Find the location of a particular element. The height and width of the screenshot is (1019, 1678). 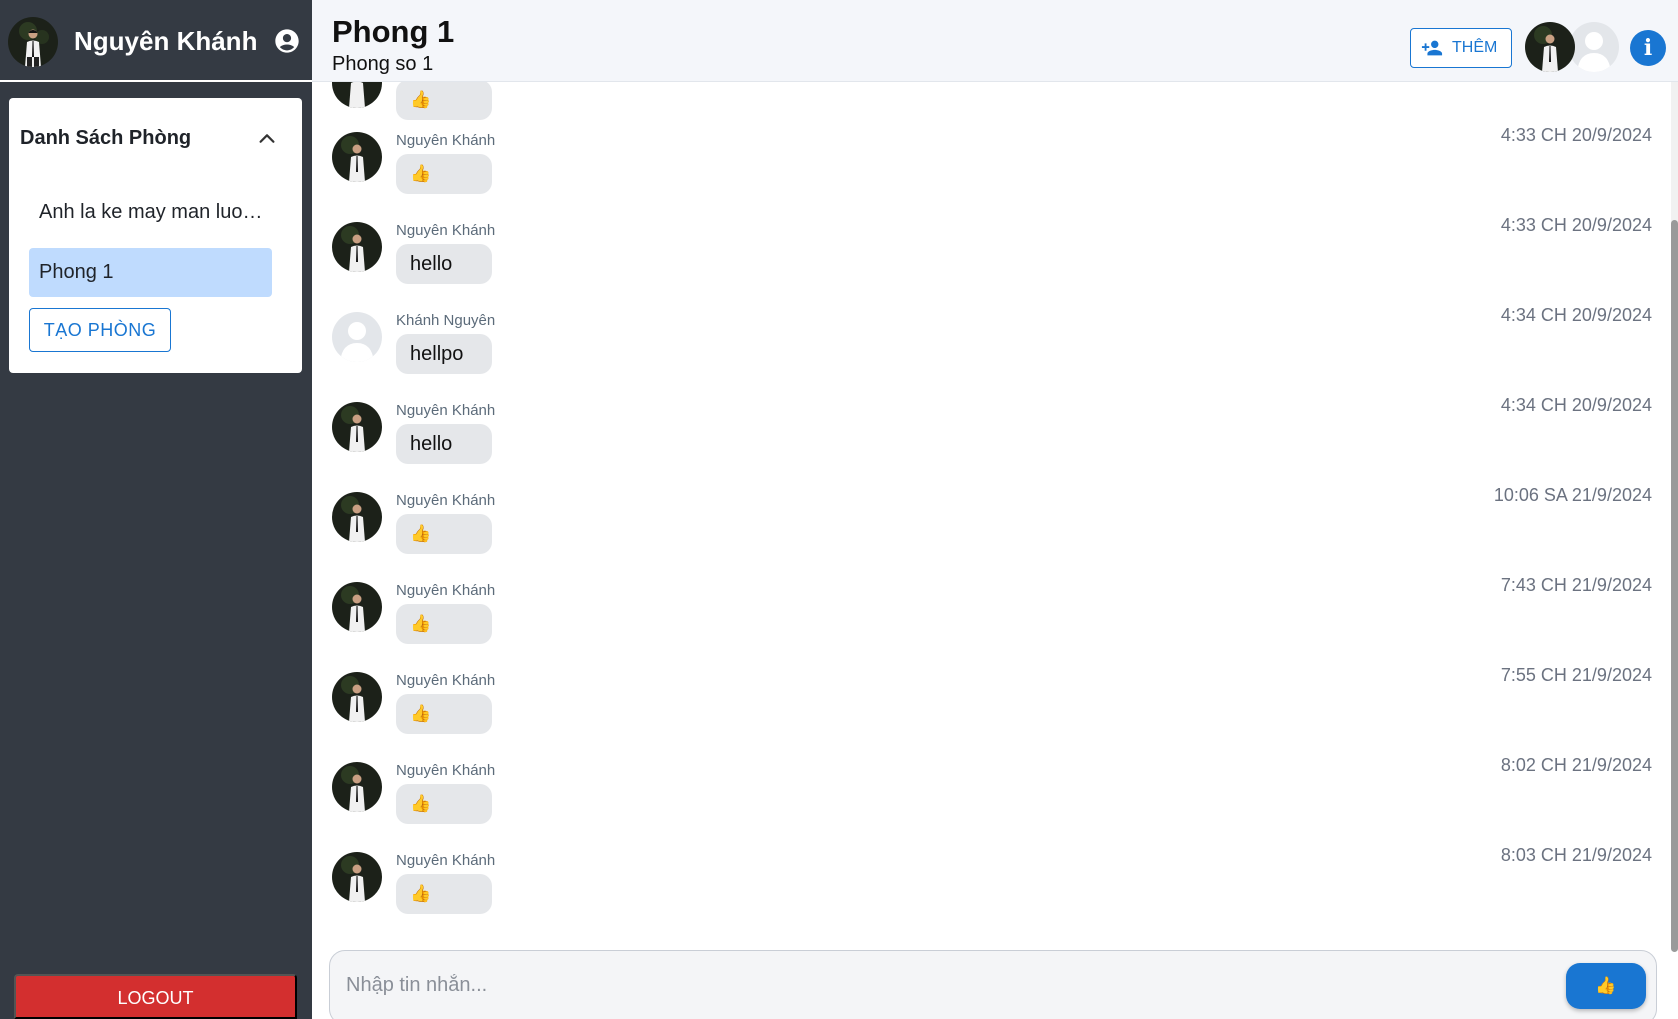

message-item: Nguyên Khánh 👍 4:33 CH 20/9/2024 is located at coordinates (982, 170).